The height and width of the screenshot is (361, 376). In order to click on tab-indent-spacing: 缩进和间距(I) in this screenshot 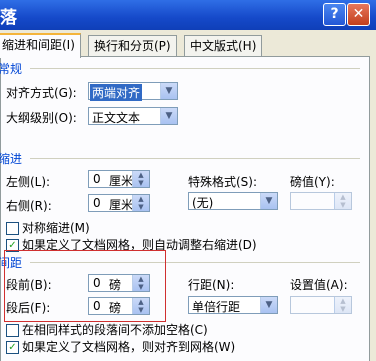, I will do `click(40, 45)`.